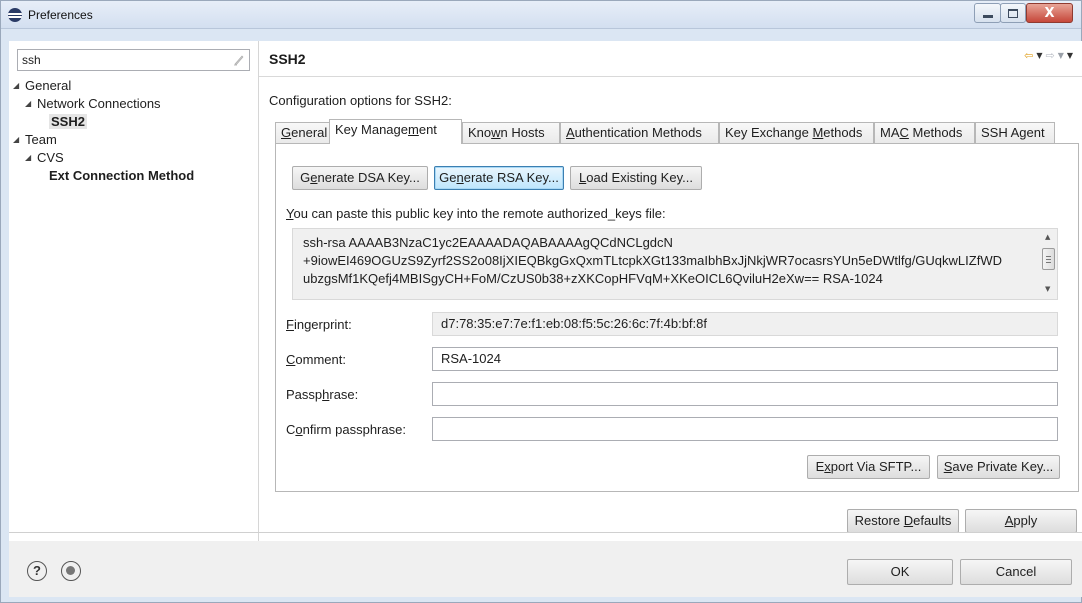 The image size is (1082, 603). What do you see at coordinates (796, 133) in the screenshot?
I see `tab-key-exchange-methods: Key Exchange Methods` at bounding box center [796, 133].